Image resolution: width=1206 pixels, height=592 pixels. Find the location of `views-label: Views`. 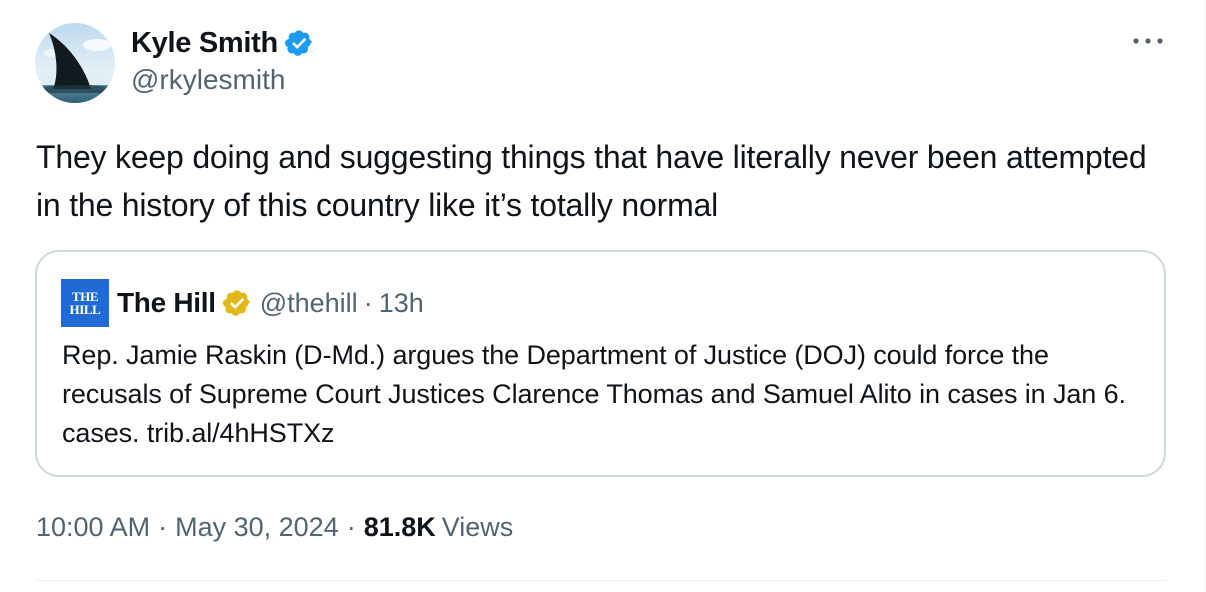

views-label: Views is located at coordinates (477, 527).